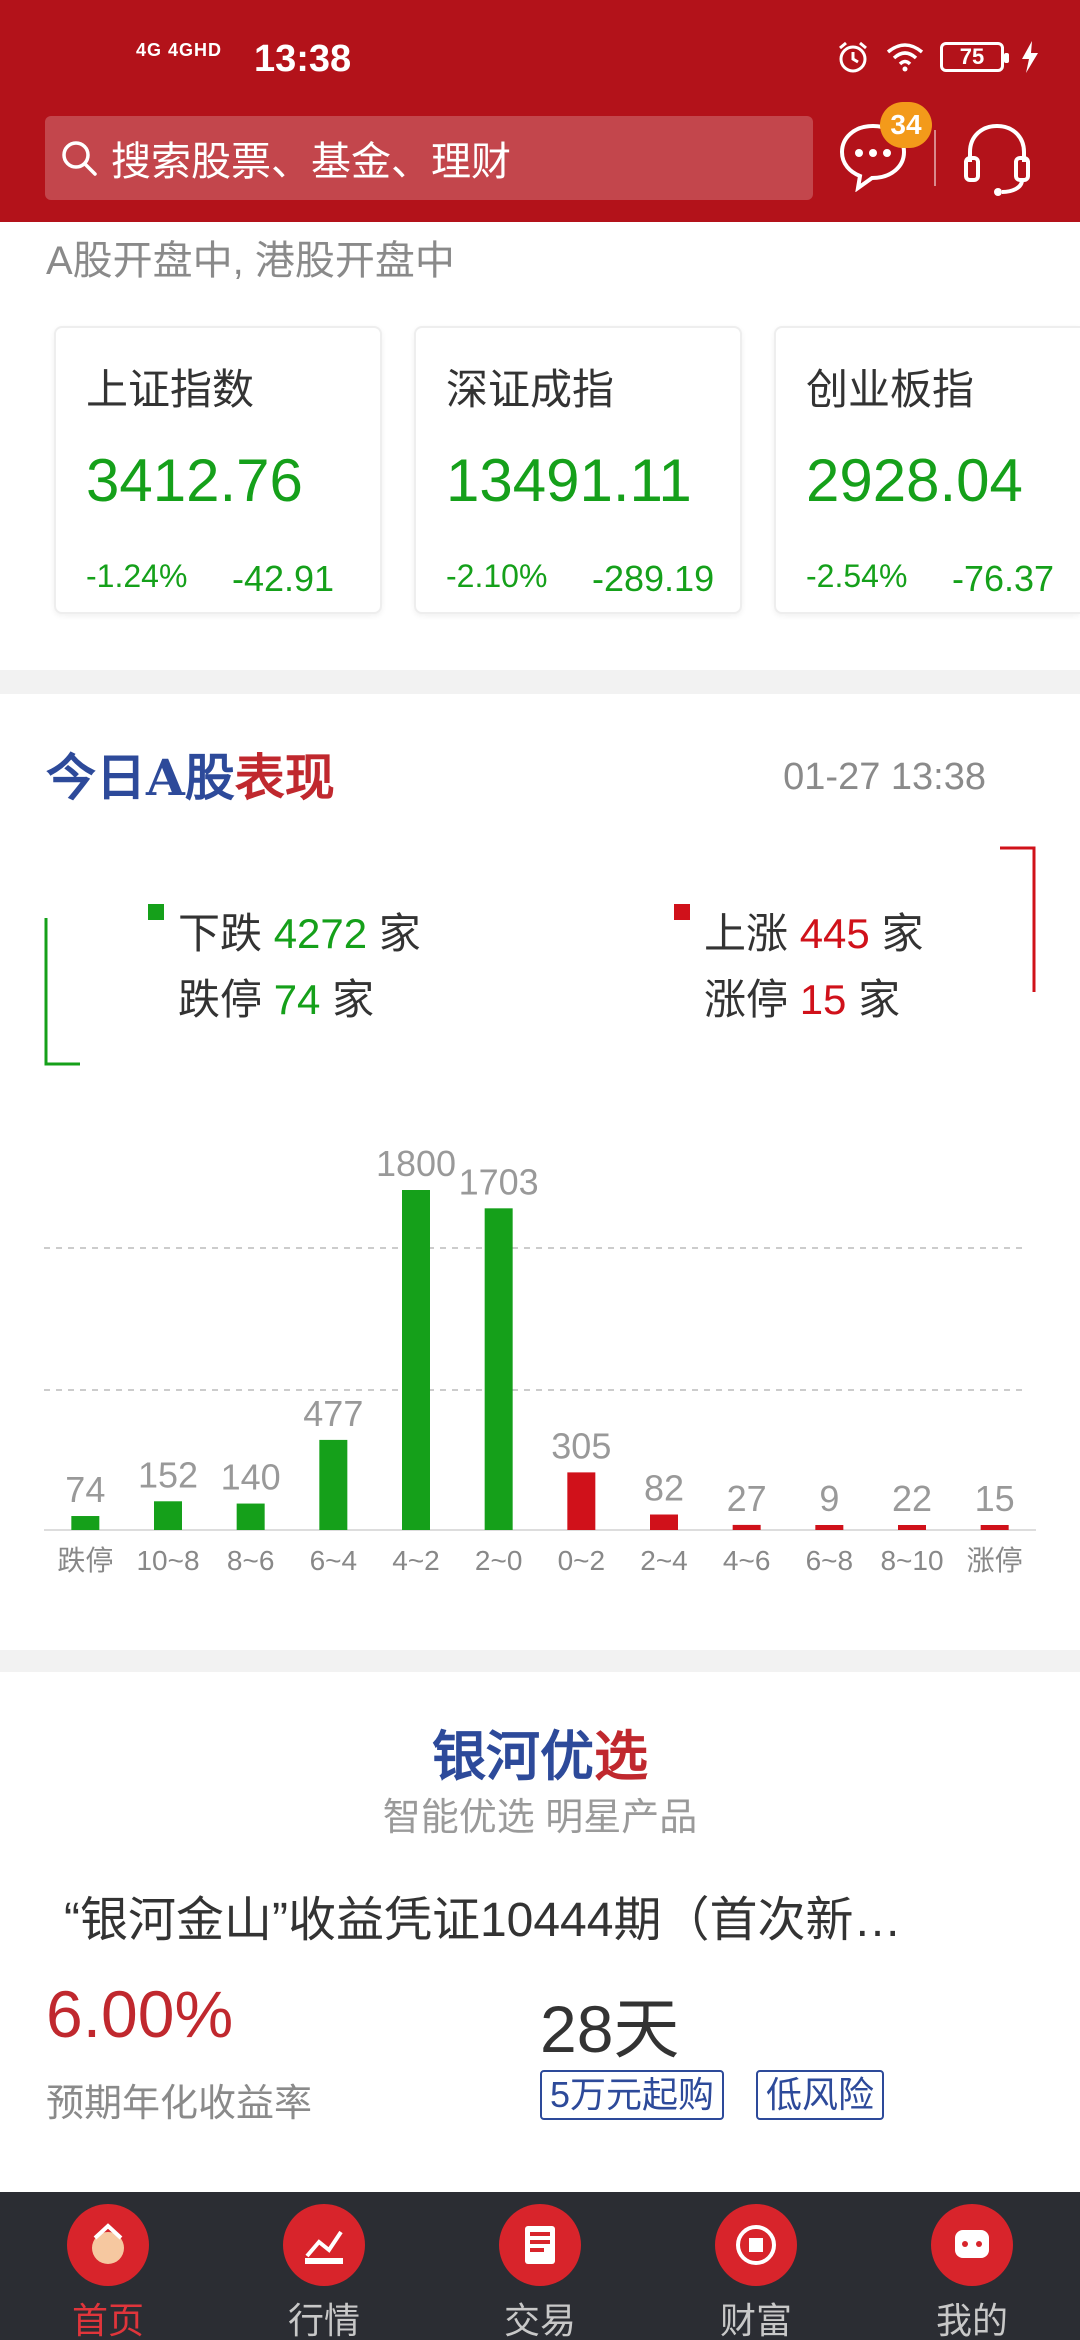 This screenshot has height=2340, width=1080. I want to click on down-count-line: 下跌 4272 家, so click(299, 930).